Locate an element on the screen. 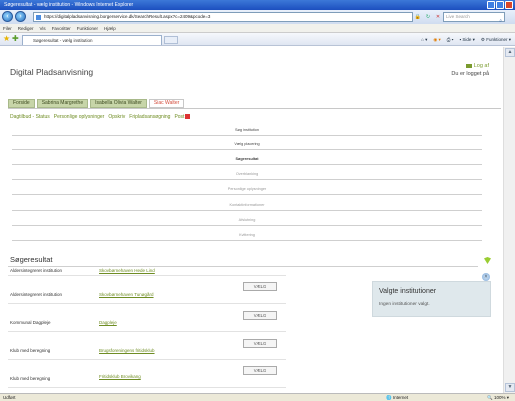 The height and width of the screenshot is (401, 515). logout-icon is located at coordinates (468, 65).